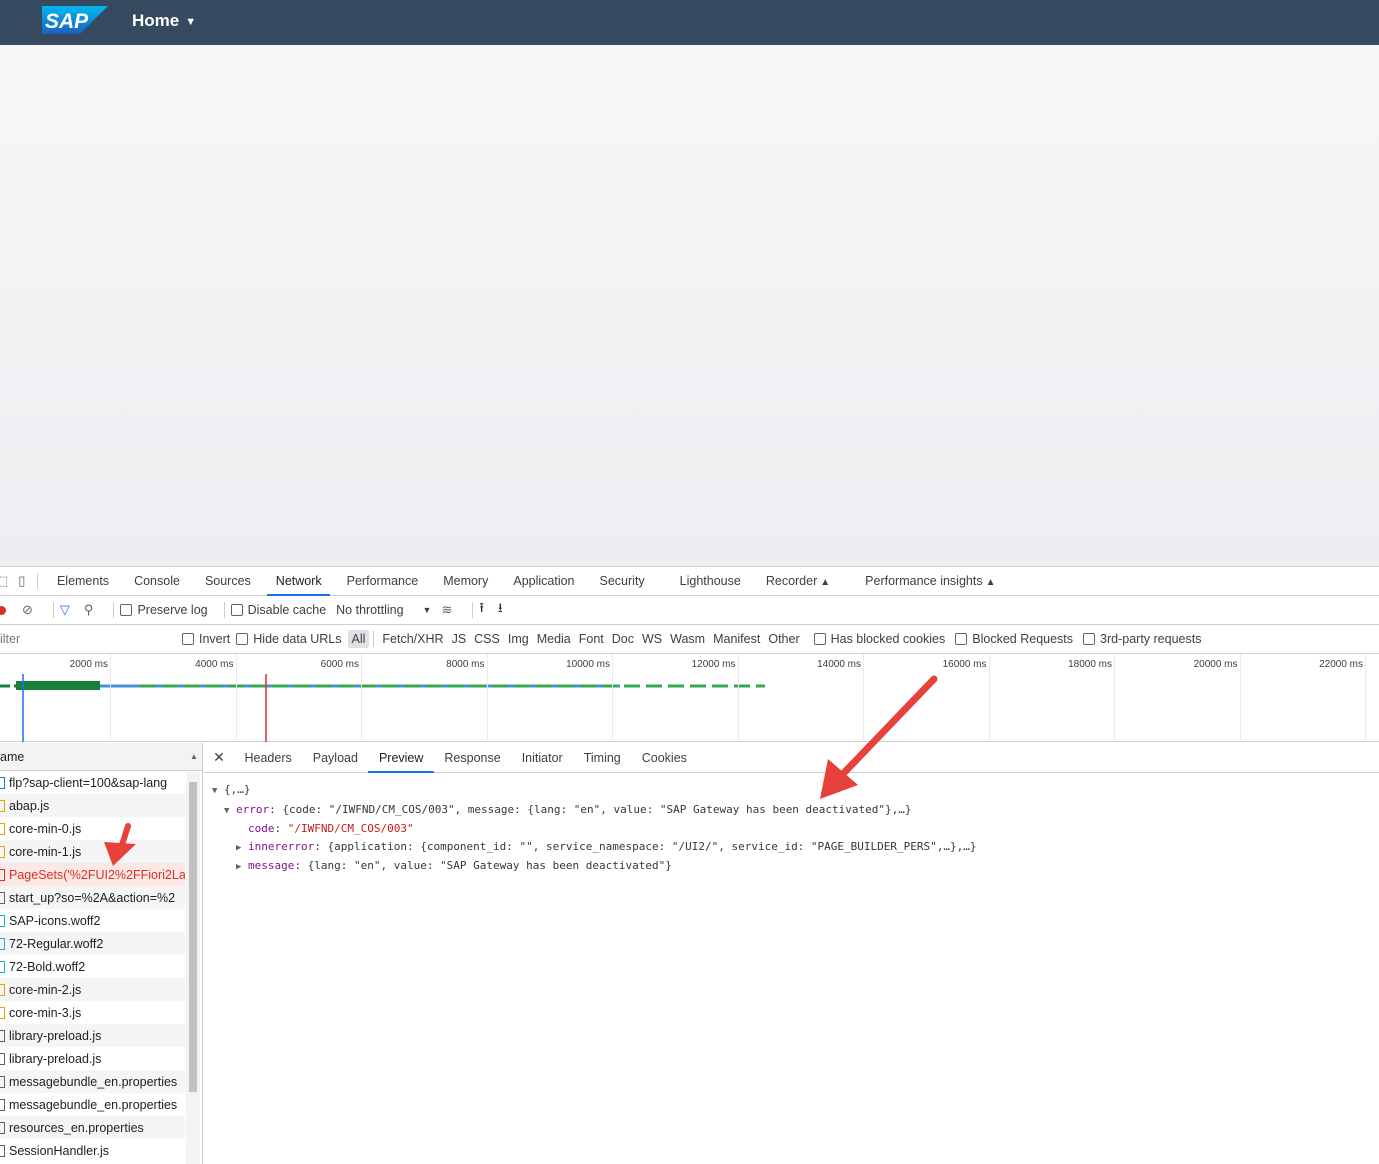 This screenshot has height=1164, width=1379. Describe the element at coordinates (1142, 639) in the screenshot. I see `third-party-checkbox: 3rd-party requests` at that location.